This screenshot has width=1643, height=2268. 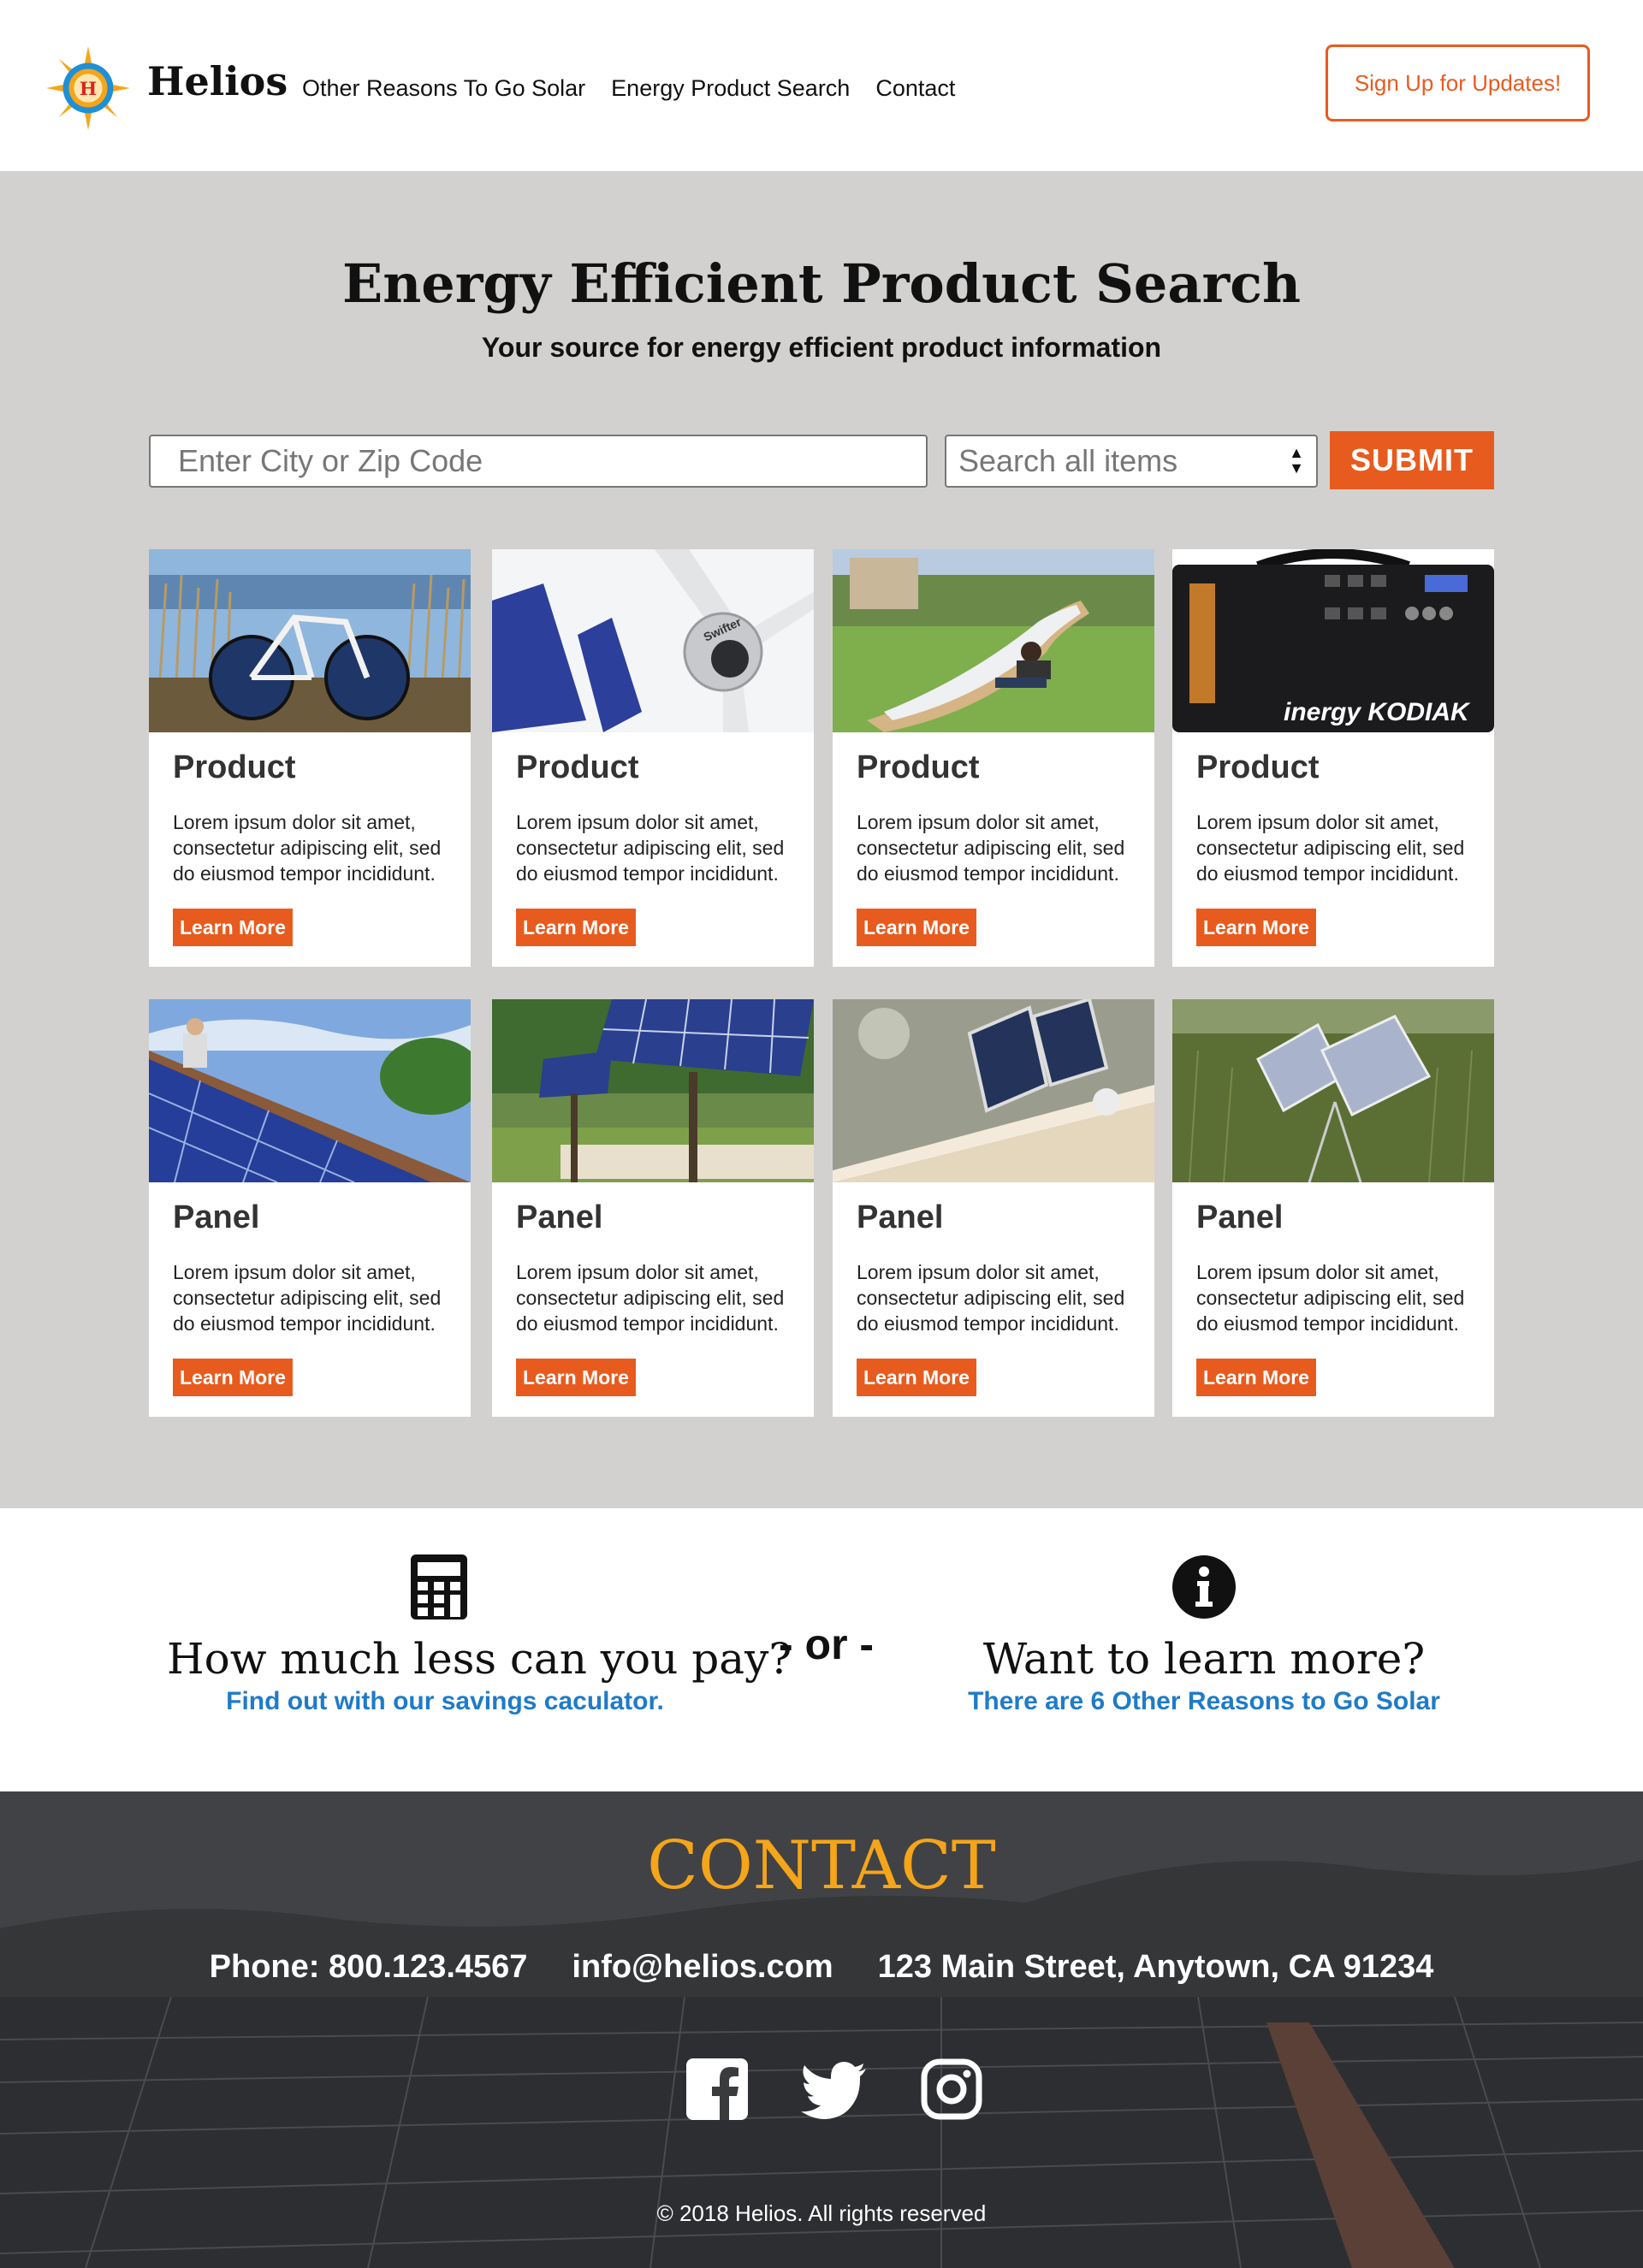 I want to click on calculator-icon, so click(x=439, y=1587).